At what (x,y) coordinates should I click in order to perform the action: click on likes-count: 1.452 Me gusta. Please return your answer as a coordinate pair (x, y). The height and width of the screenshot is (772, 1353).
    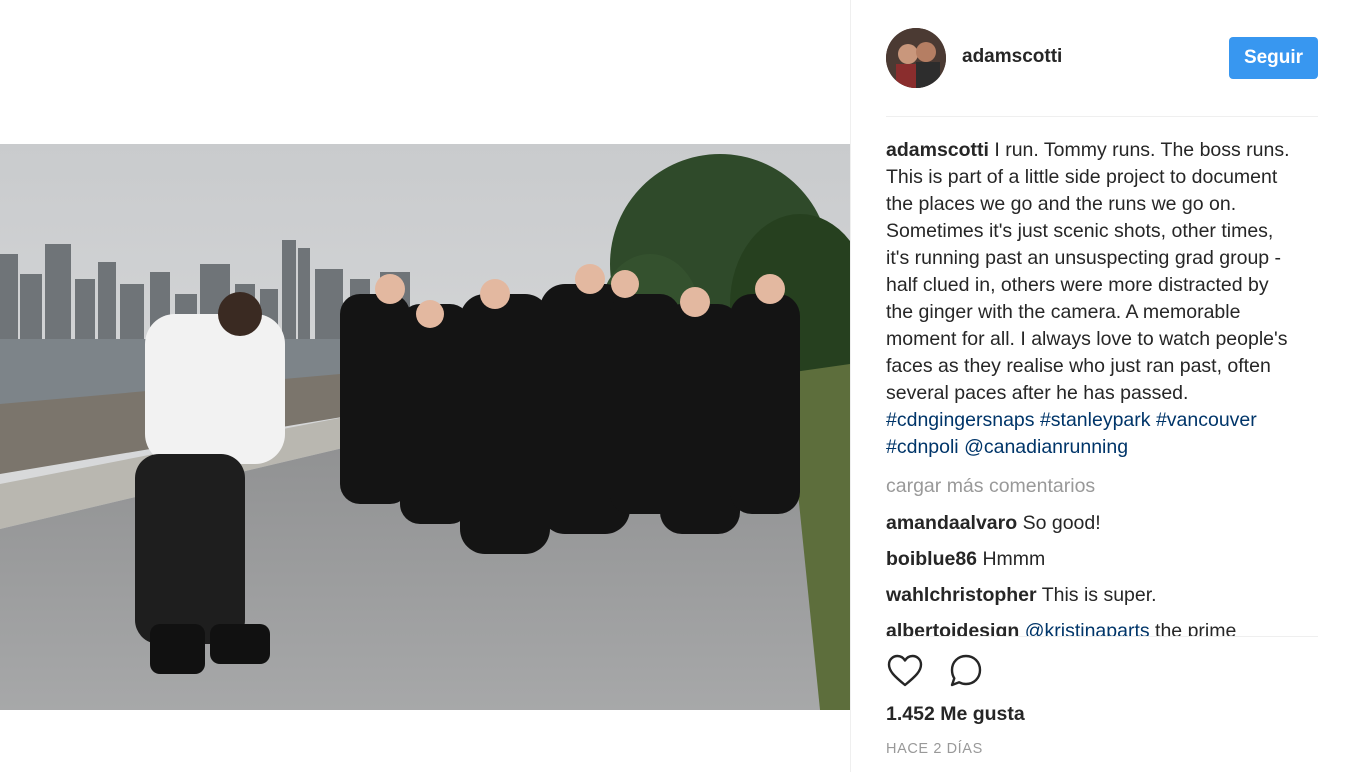
    Looking at the image, I should click on (955, 714).